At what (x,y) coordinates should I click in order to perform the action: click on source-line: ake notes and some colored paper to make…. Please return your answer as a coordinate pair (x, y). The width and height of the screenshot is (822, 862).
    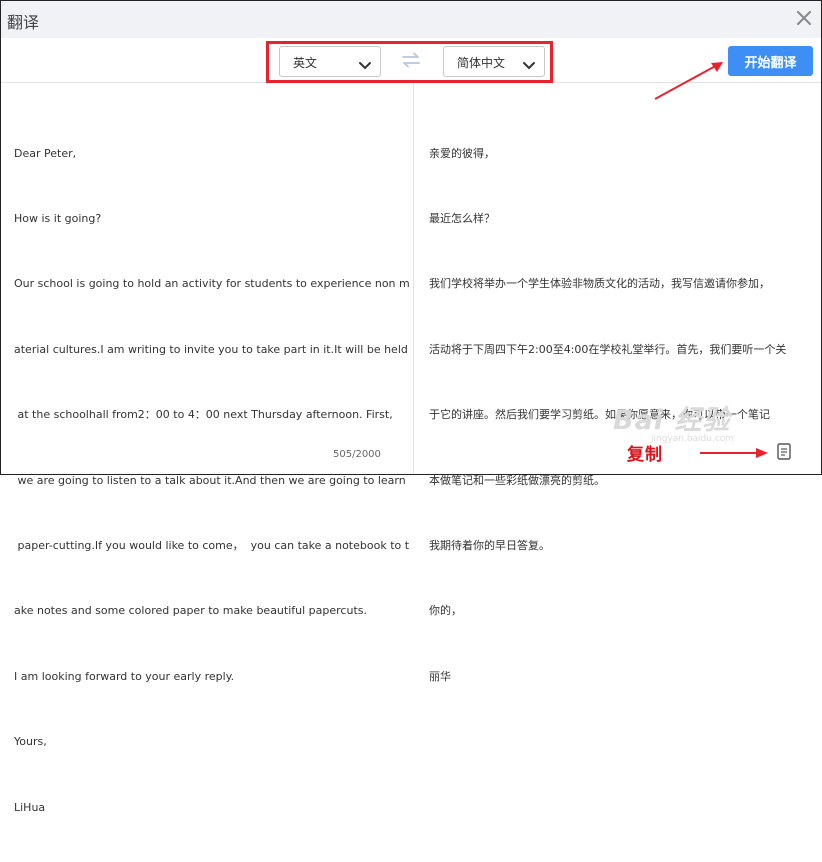
    Looking at the image, I should click on (190, 611).